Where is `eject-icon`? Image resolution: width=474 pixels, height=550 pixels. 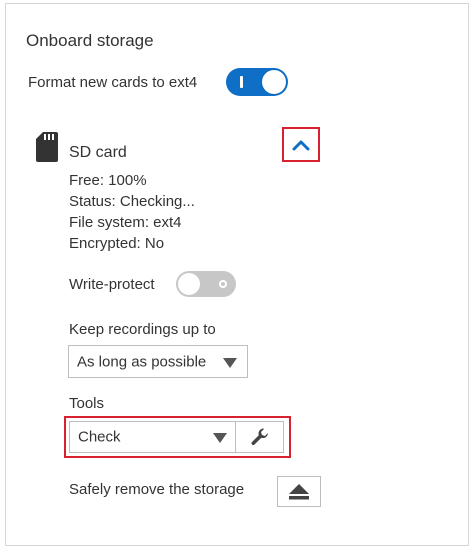 eject-icon is located at coordinates (299, 491).